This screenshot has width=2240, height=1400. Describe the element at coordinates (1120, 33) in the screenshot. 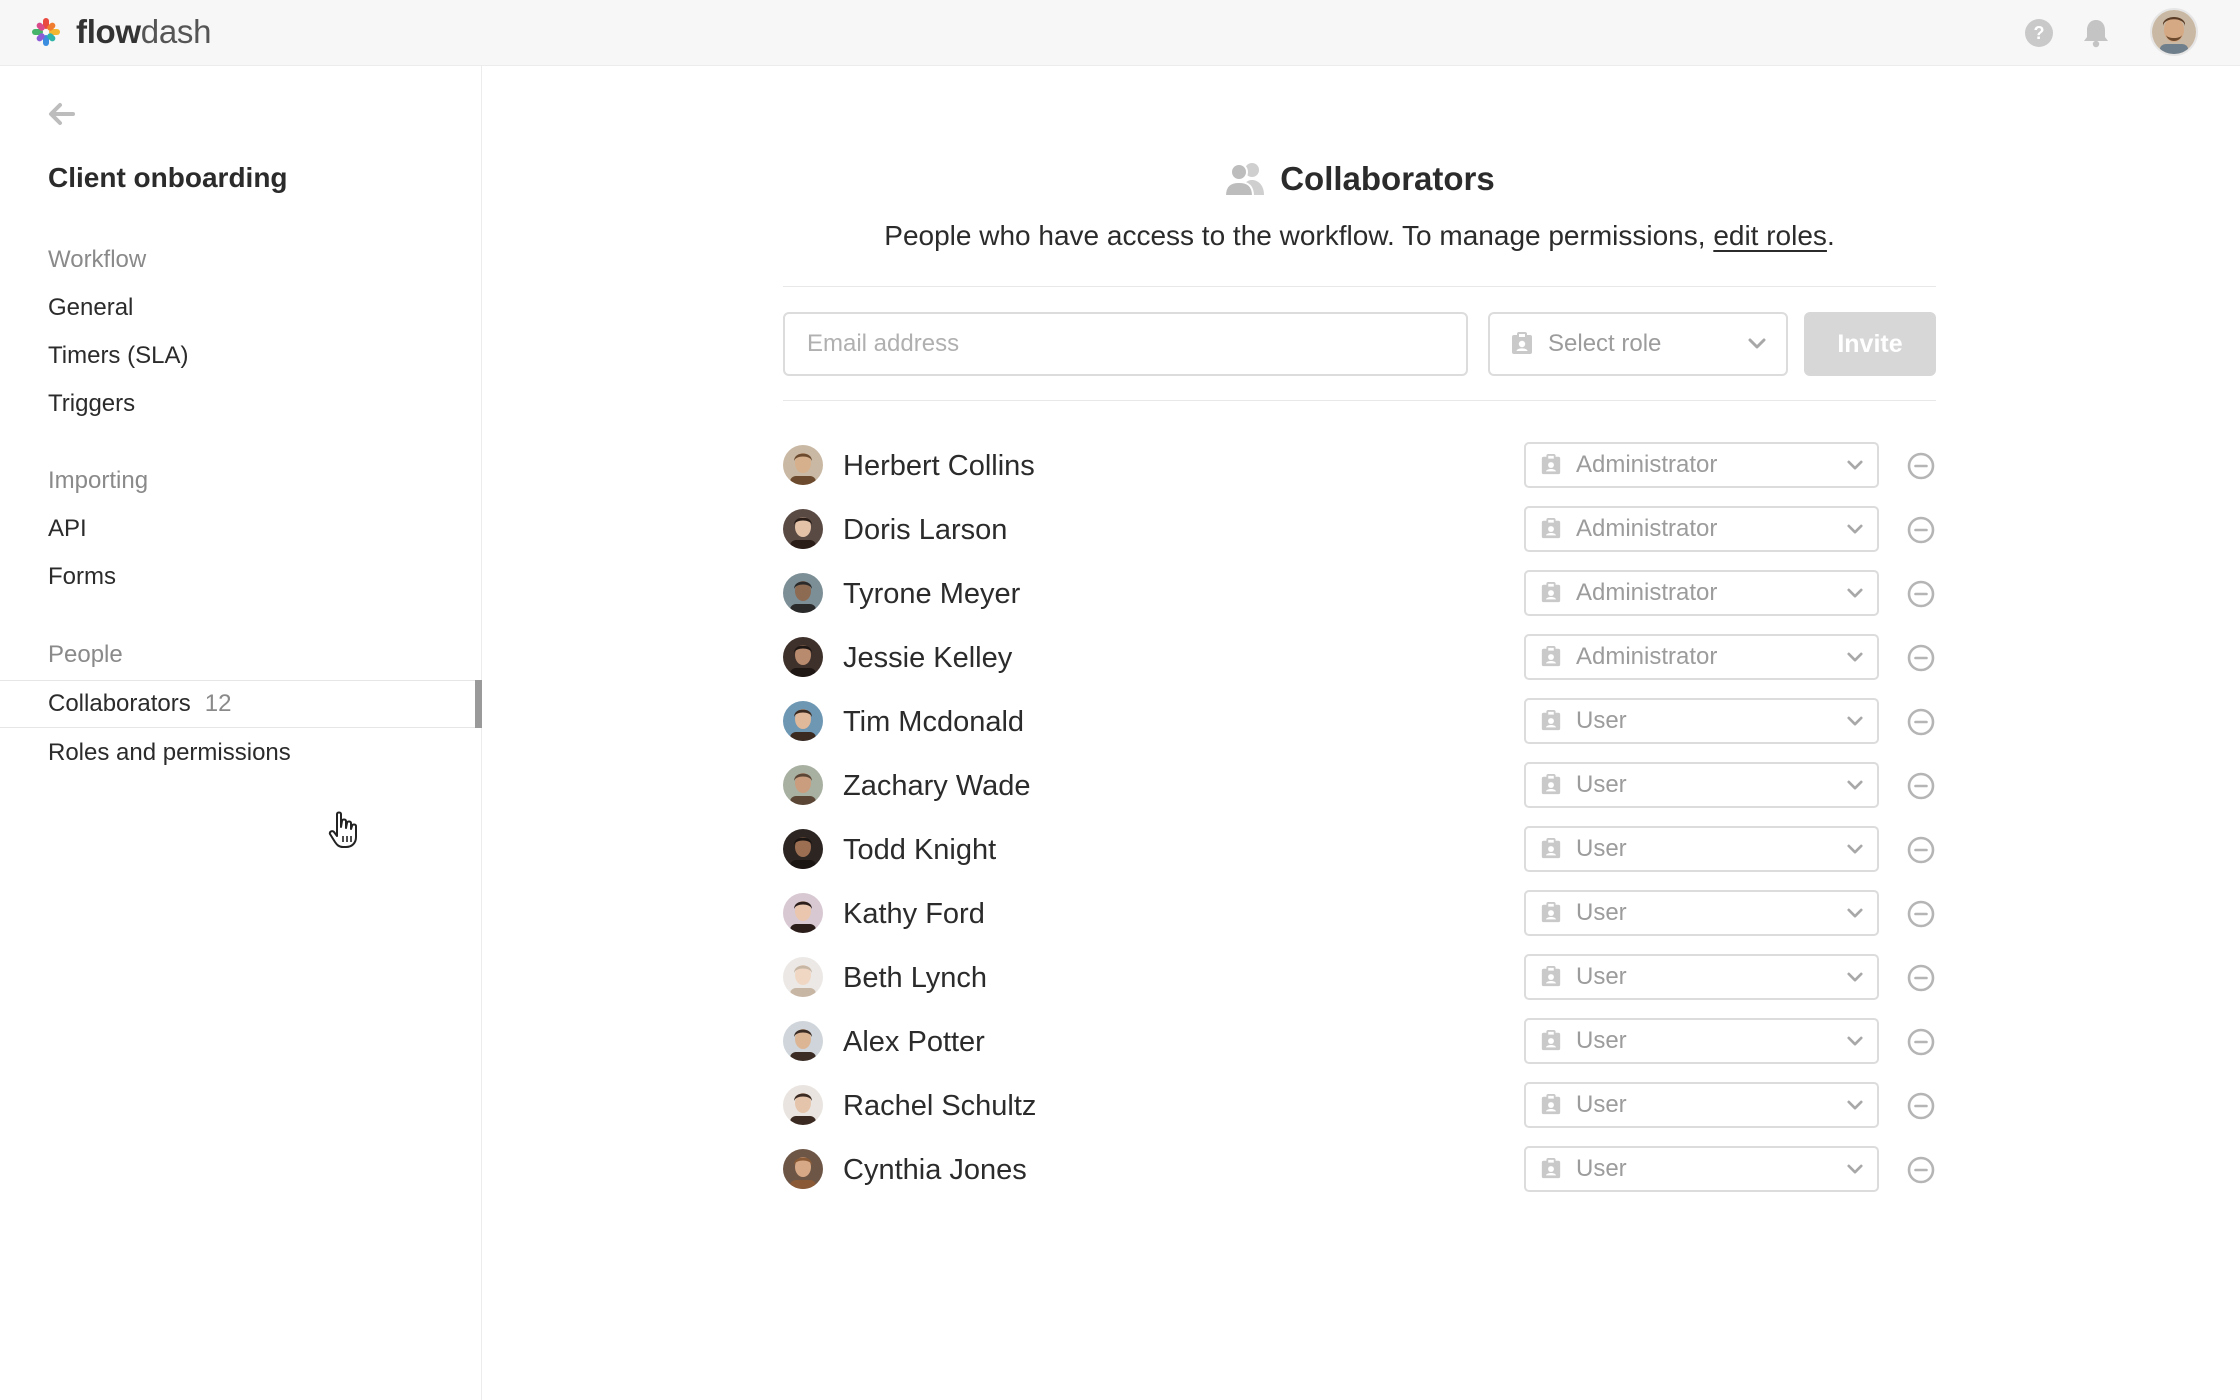

I see `top-bar: flowdash ?` at that location.